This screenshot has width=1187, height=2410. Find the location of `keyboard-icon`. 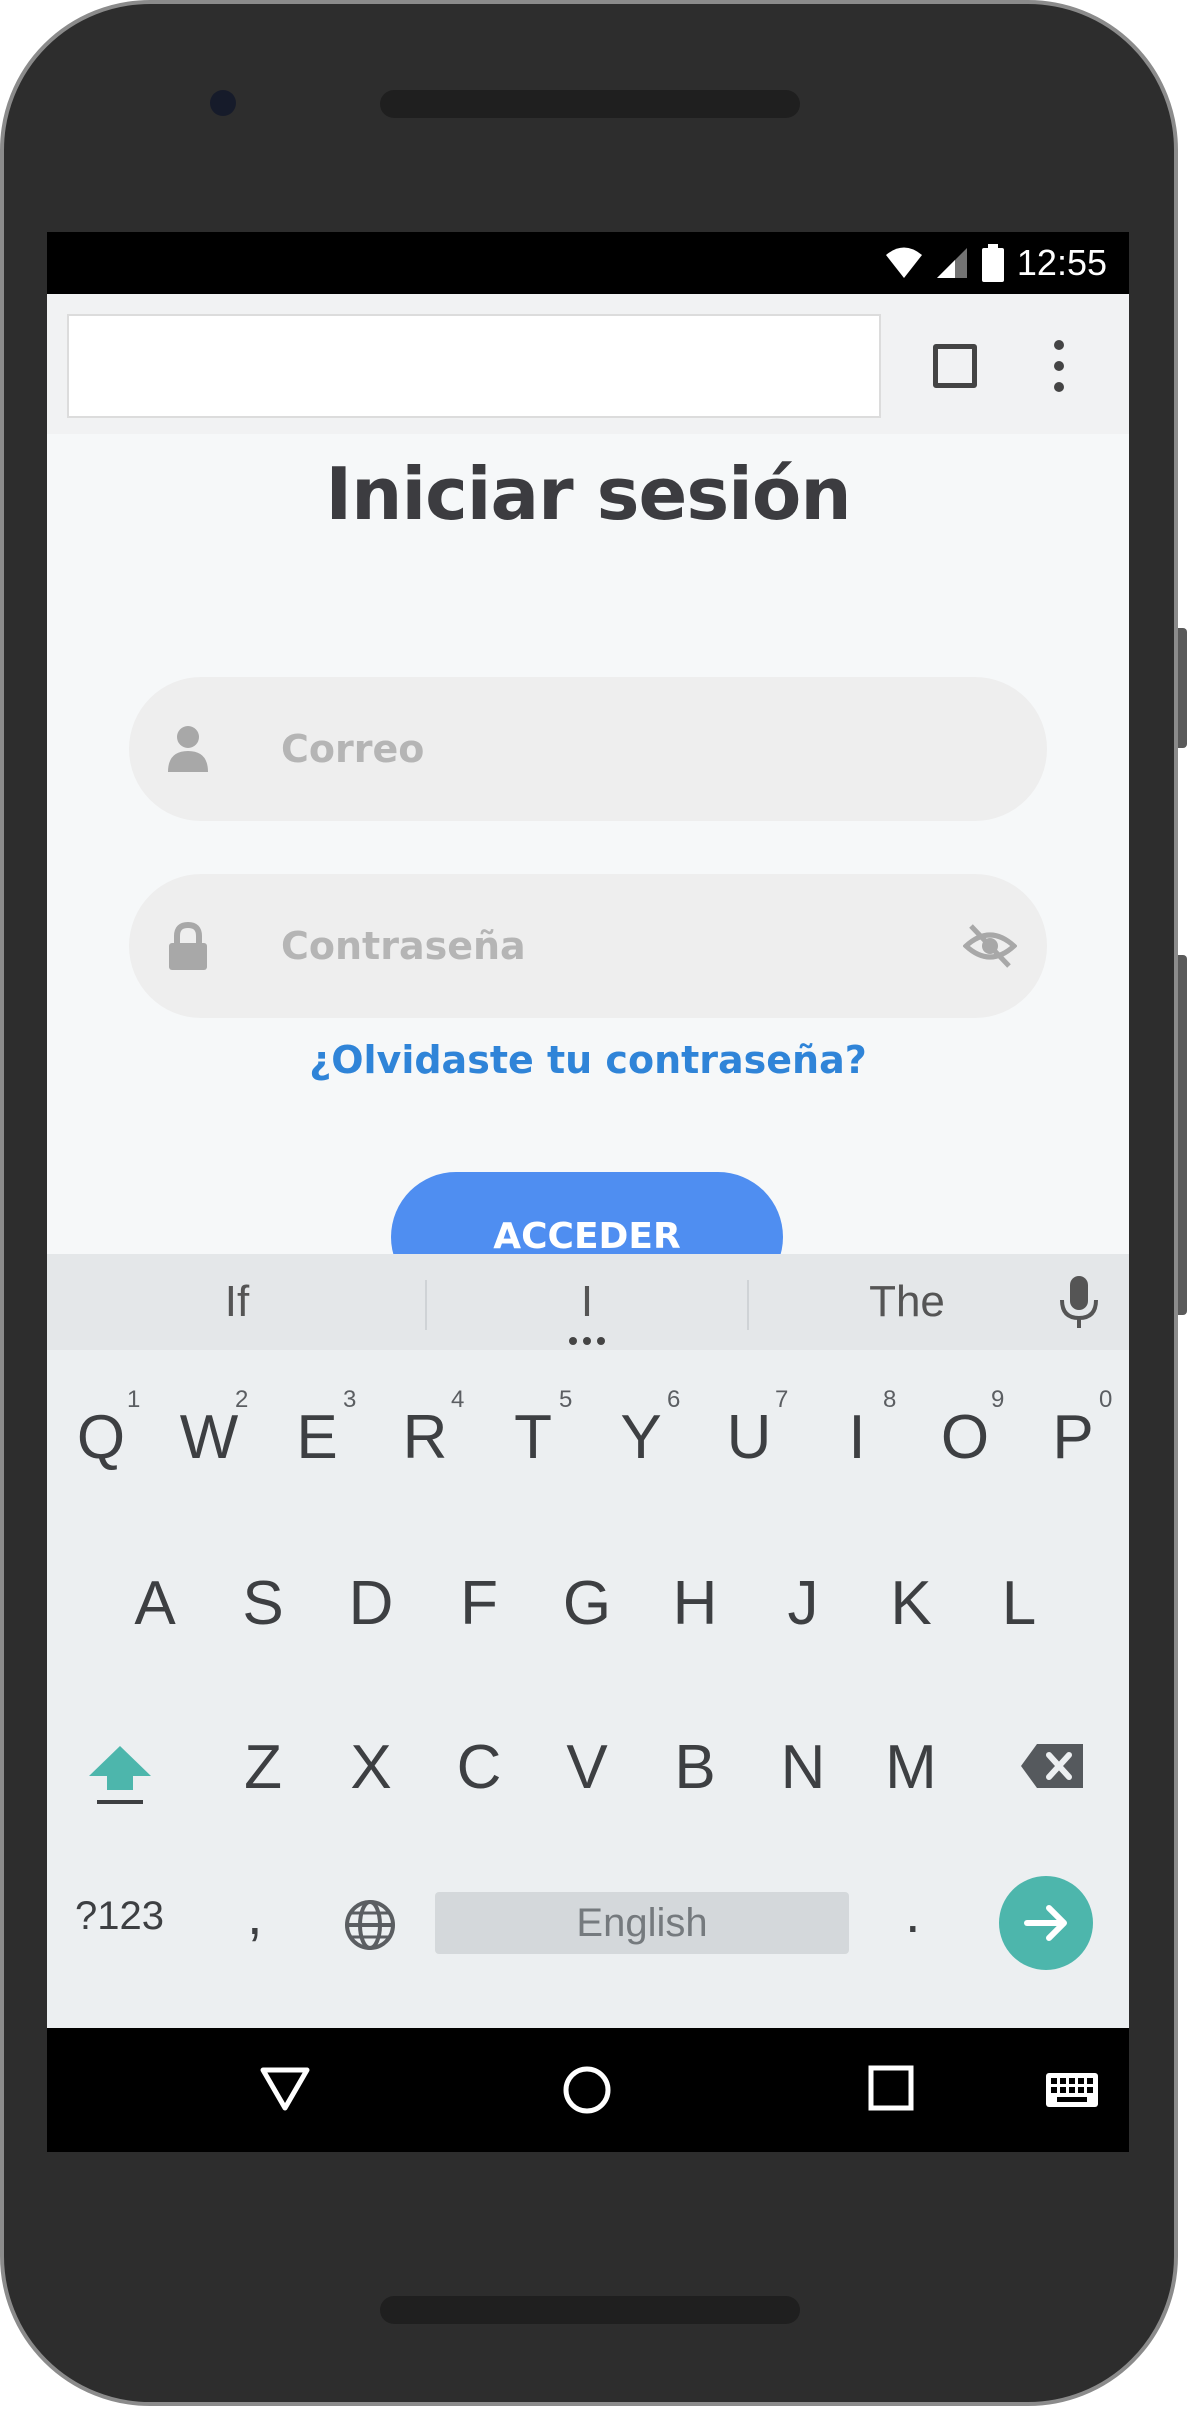

keyboard-icon is located at coordinates (1072, 2090).